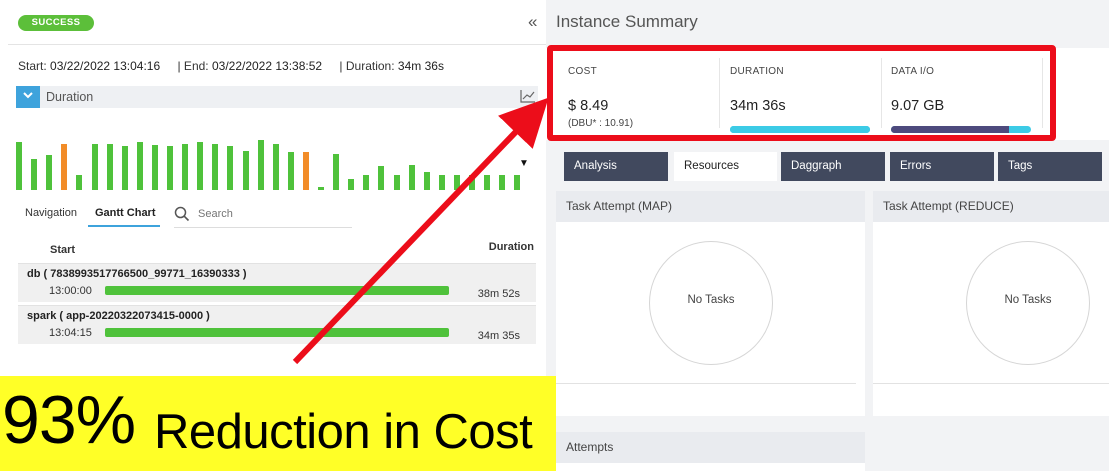  I want to click on search-icon, so click(182, 214).